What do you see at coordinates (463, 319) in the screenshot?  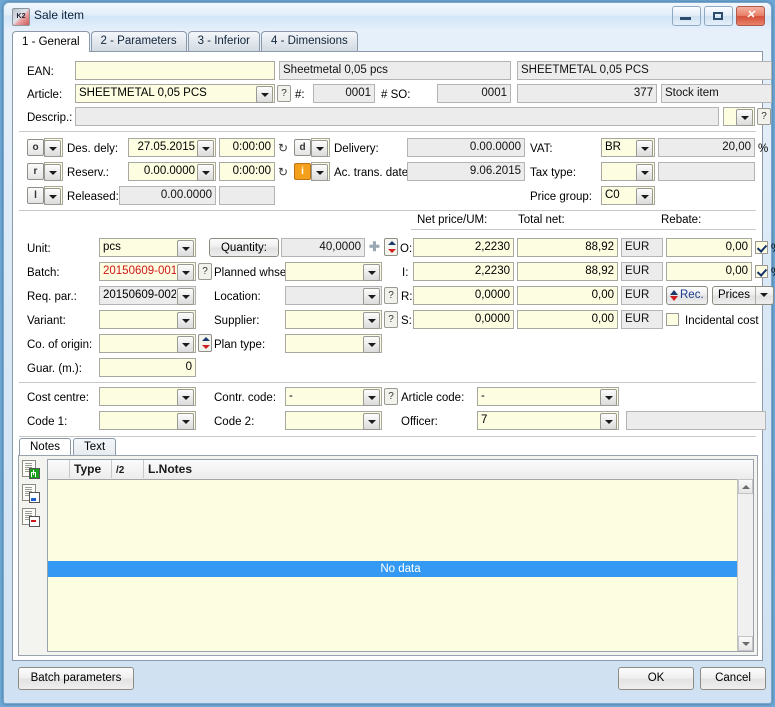 I see `net-price-s: 0,0000` at bounding box center [463, 319].